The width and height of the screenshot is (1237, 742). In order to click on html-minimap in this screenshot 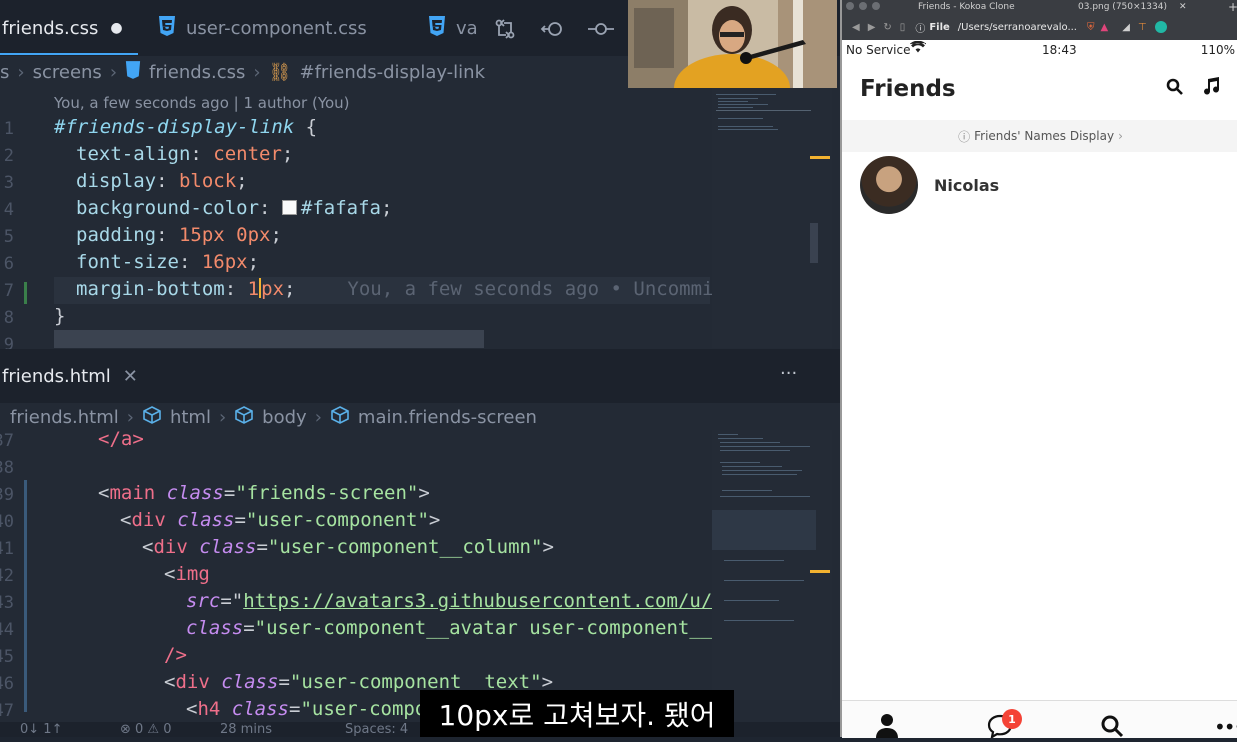, I will do `click(772, 565)`.